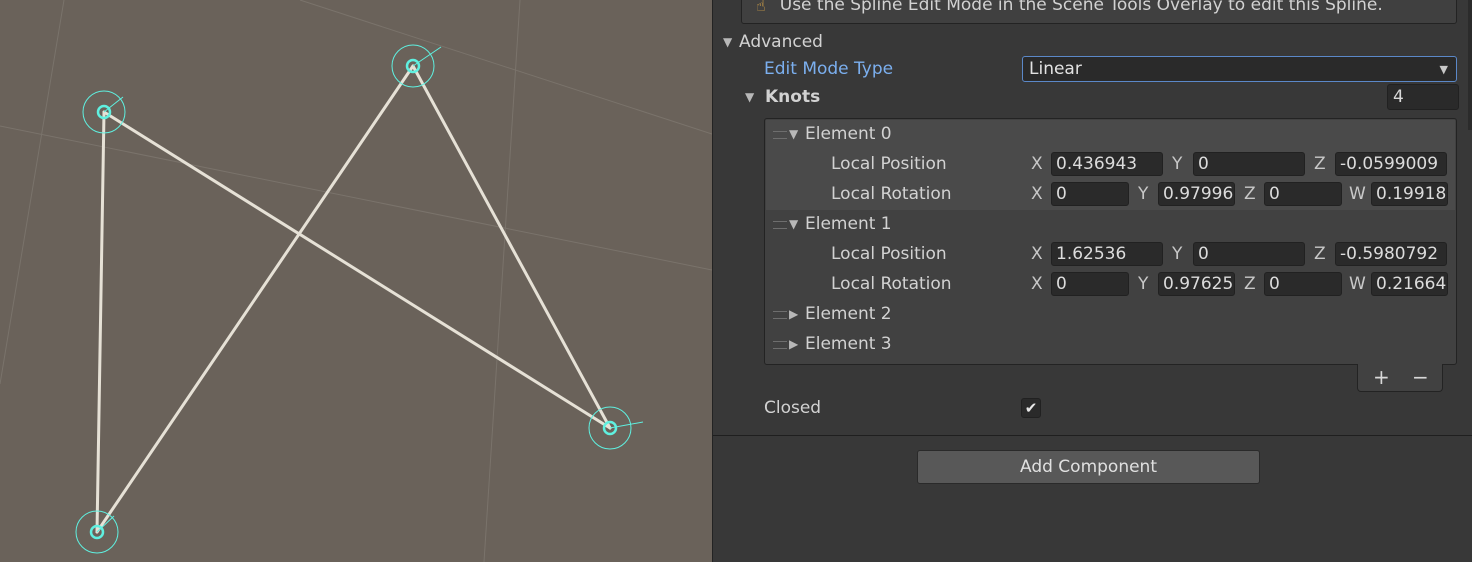 Image resolution: width=1472 pixels, height=562 pixels. I want to click on element-1-label: Element 1, so click(848, 224).